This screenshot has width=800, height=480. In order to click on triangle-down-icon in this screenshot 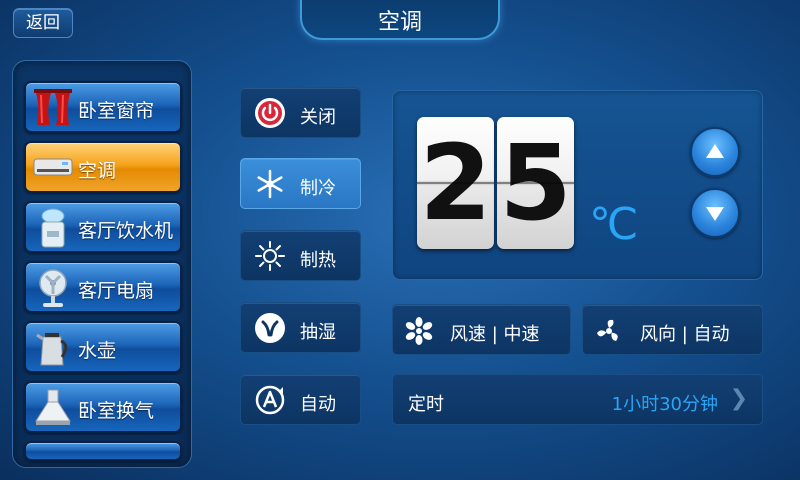, I will do `click(715, 214)`.